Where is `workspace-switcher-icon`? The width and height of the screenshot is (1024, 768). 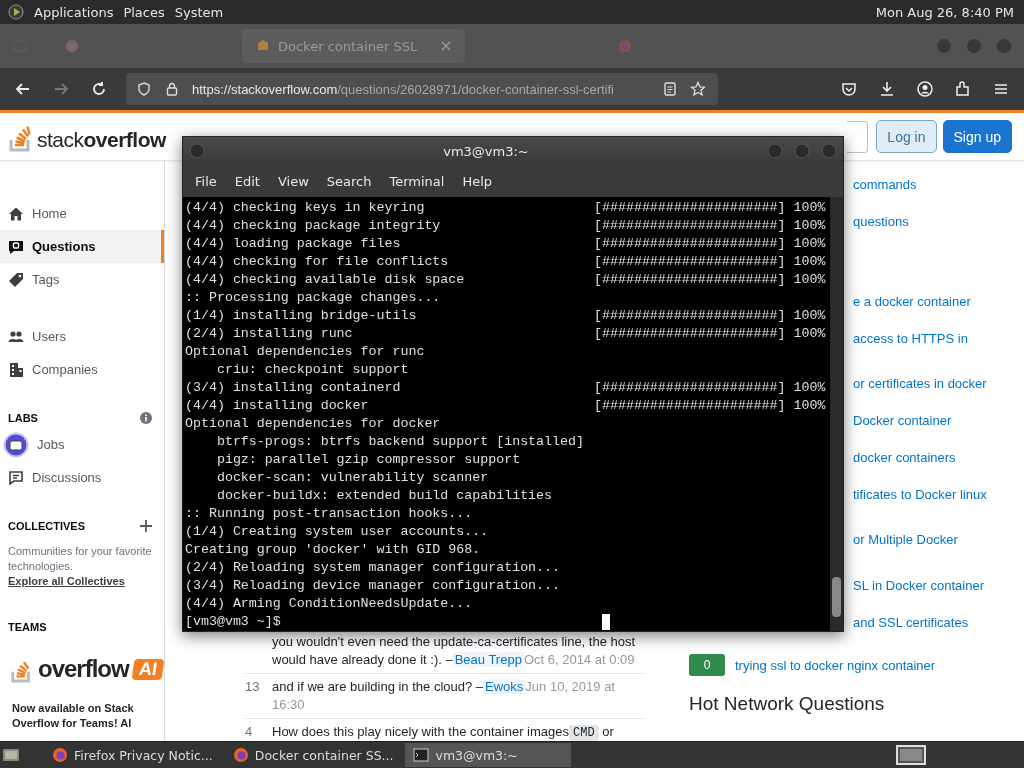
workspace-switcher-icon is located at coordinates (911, 755).